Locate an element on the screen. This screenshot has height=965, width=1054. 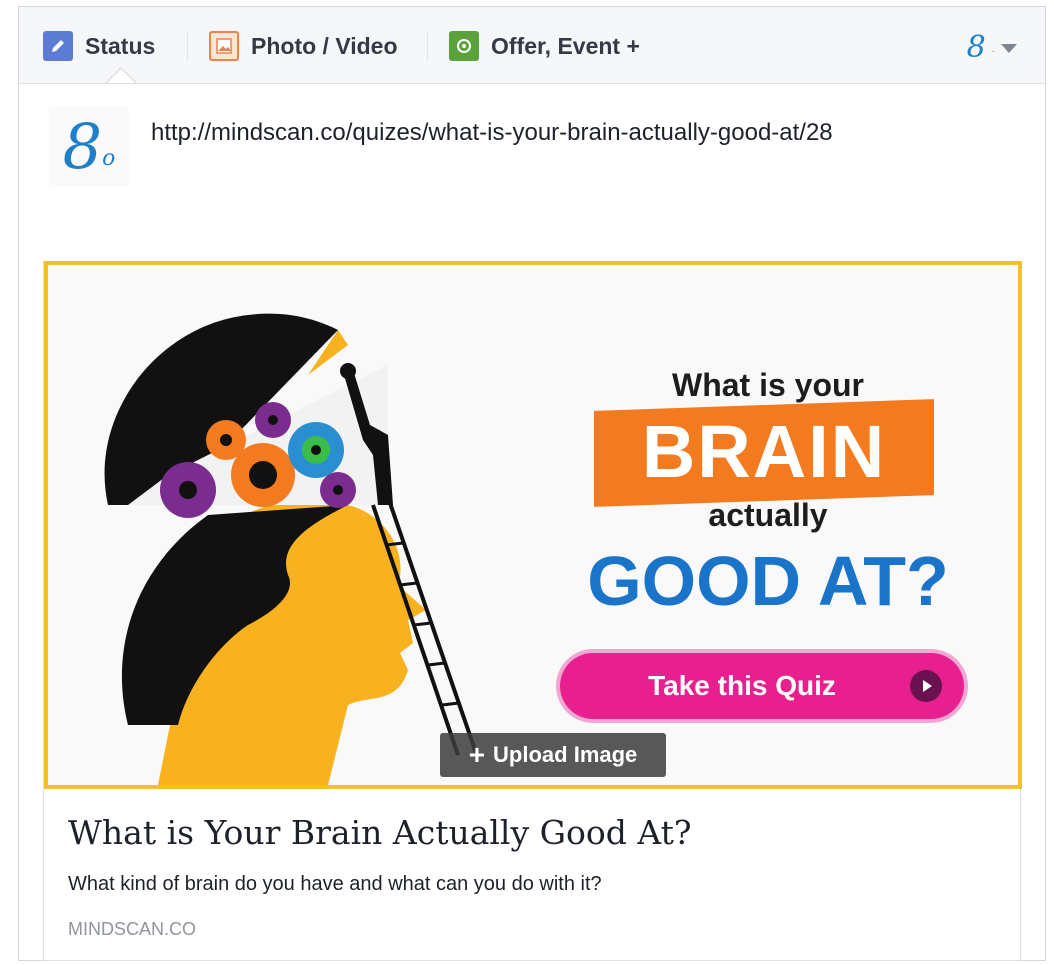
avatar-logo-sub: o is located at coordinates (109, 158).